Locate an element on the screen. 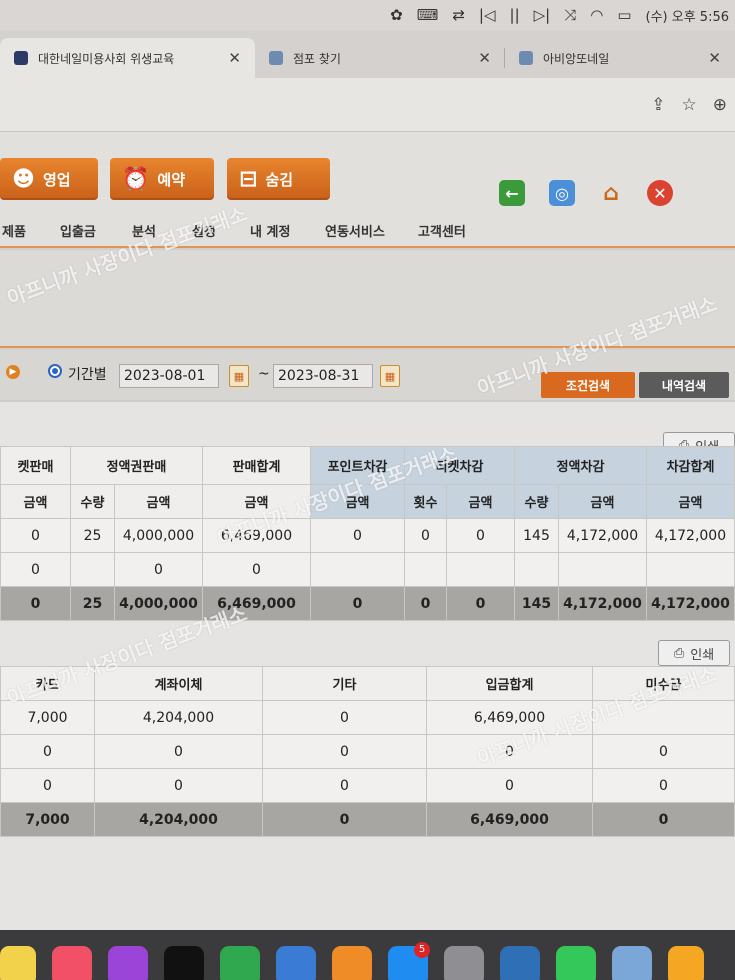 The width and height of the screenshot is (735, 980). printer-icon: ⎙ is located at coordinates (679, 653).